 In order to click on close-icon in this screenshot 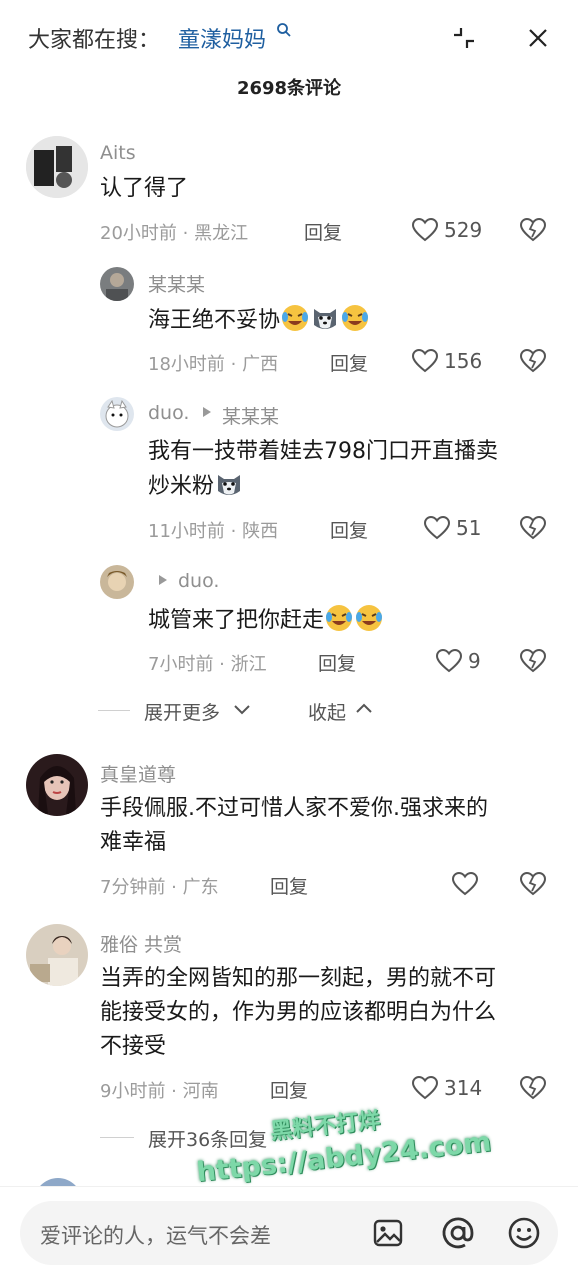, I will do `click(538, 38)`.